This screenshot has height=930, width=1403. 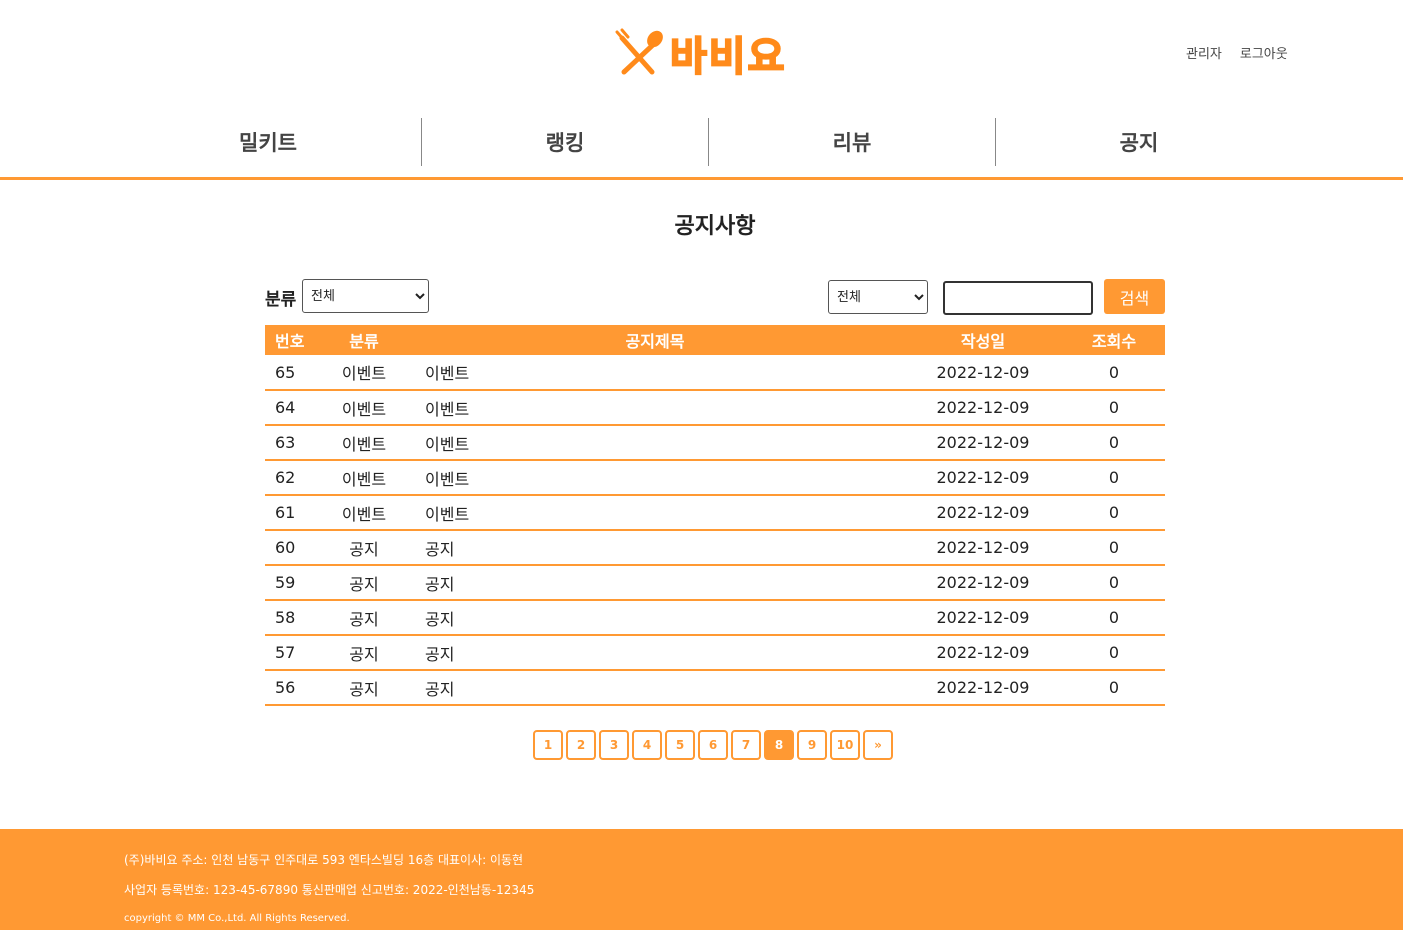 What do you see at coordinates (852, 142) in the screenshot?
I see `nav-item-review: 리뷰` at bounding box center [852, 142].